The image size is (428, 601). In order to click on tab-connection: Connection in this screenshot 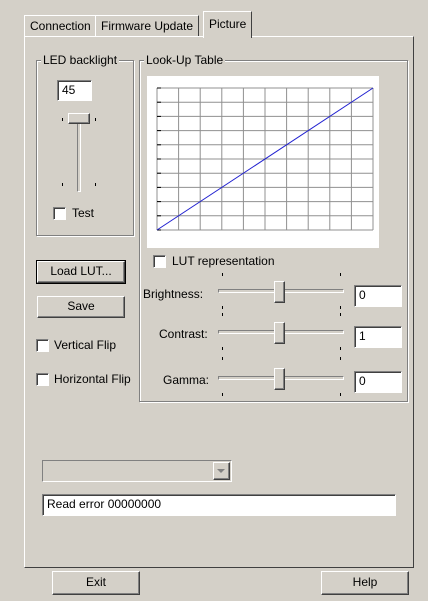, I will do `click(60, 26)`.